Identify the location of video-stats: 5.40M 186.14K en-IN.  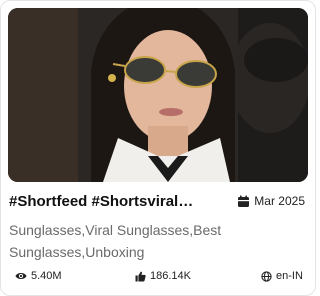
(158, 277).